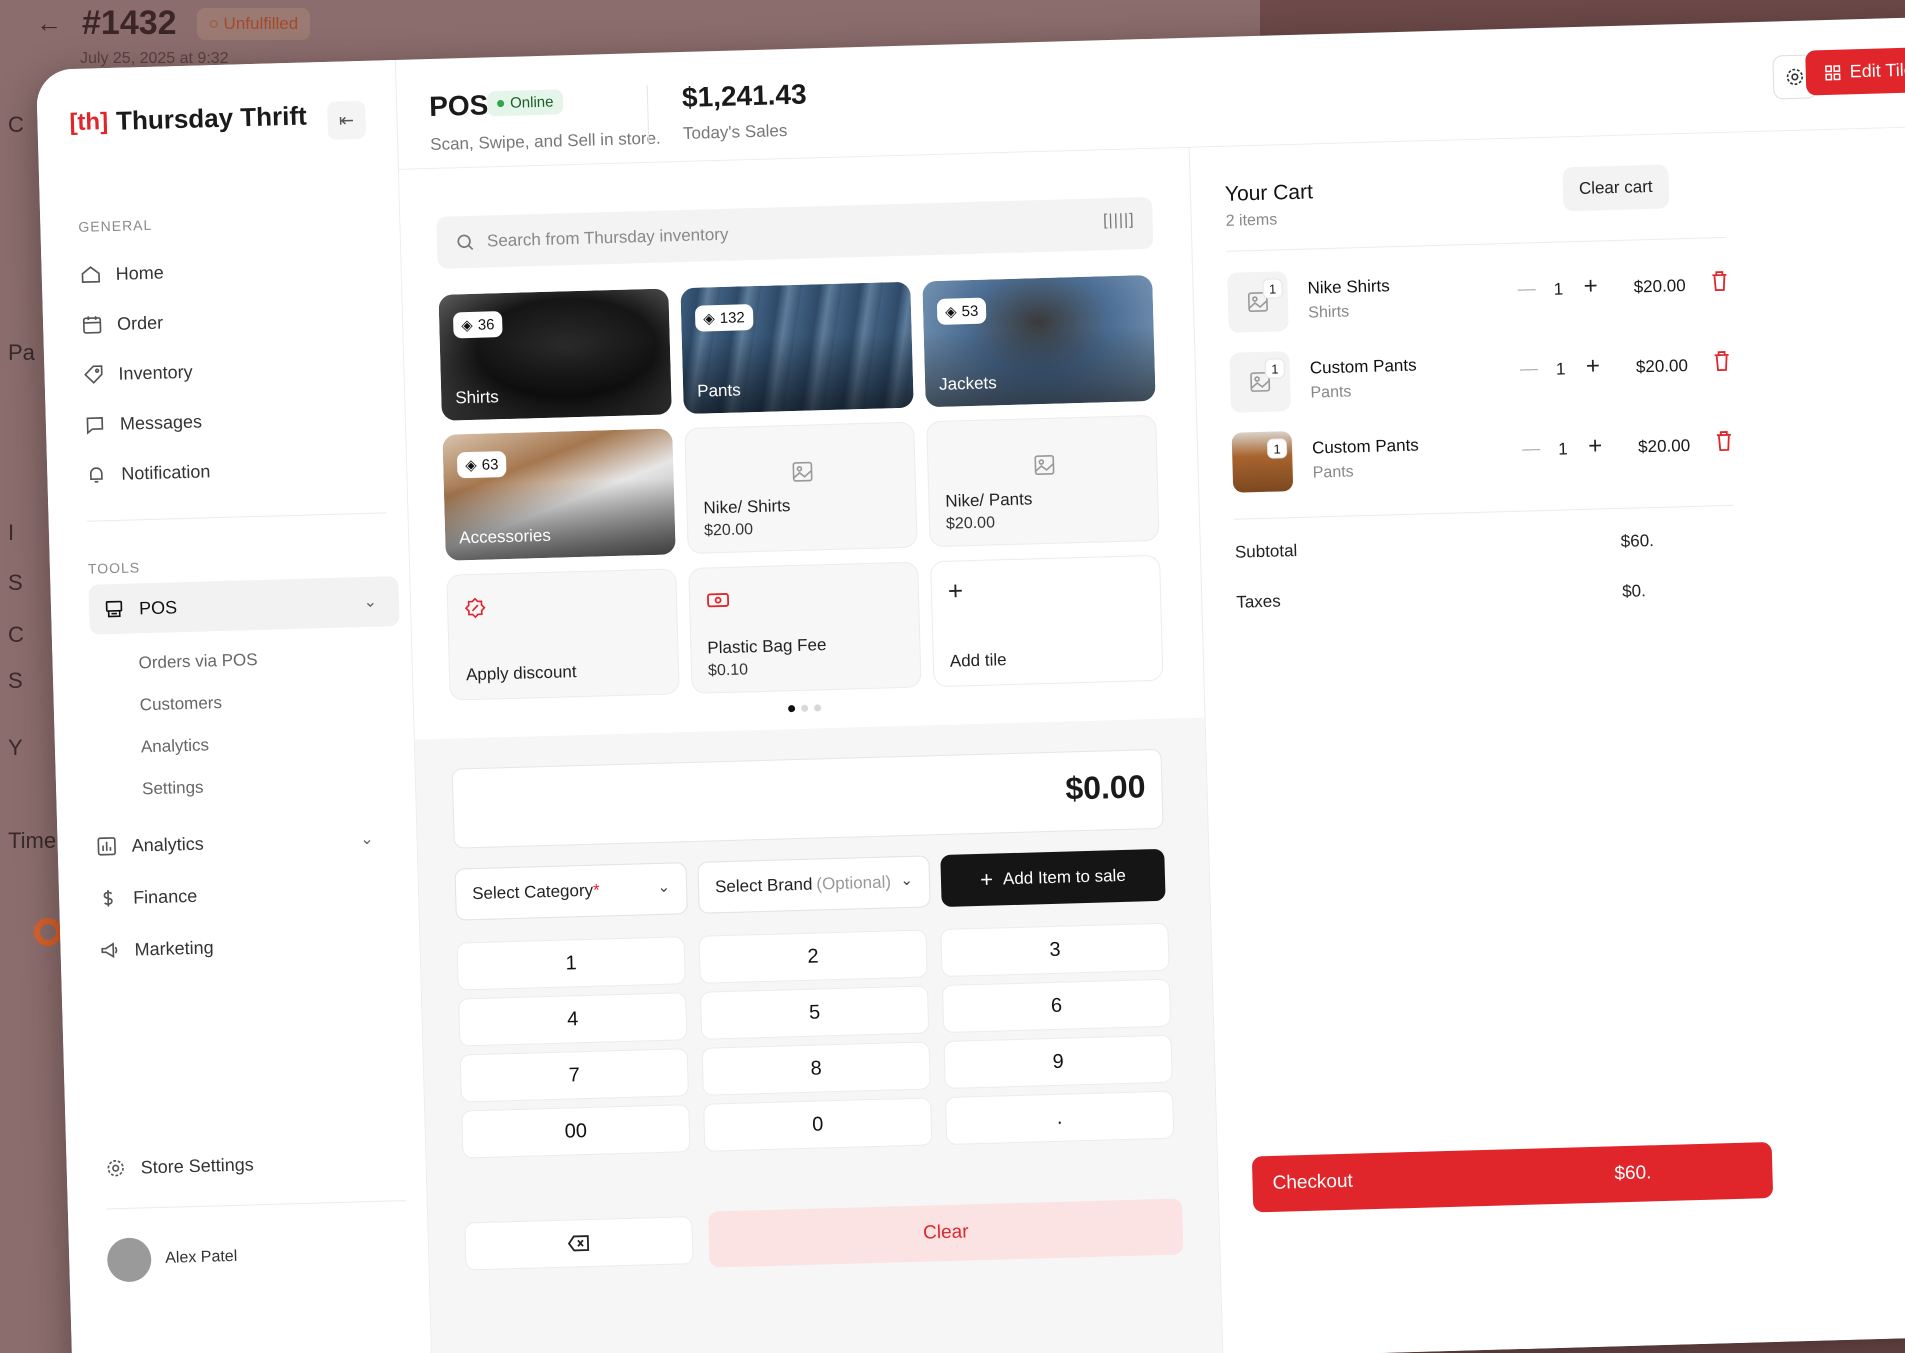 This screenshot has width=1905, height=1353. What do you see at coordinates (1363, 366) in the screenshot?
I see `cart-item-name: Custom Pants` at bounding box center [1363, 366].